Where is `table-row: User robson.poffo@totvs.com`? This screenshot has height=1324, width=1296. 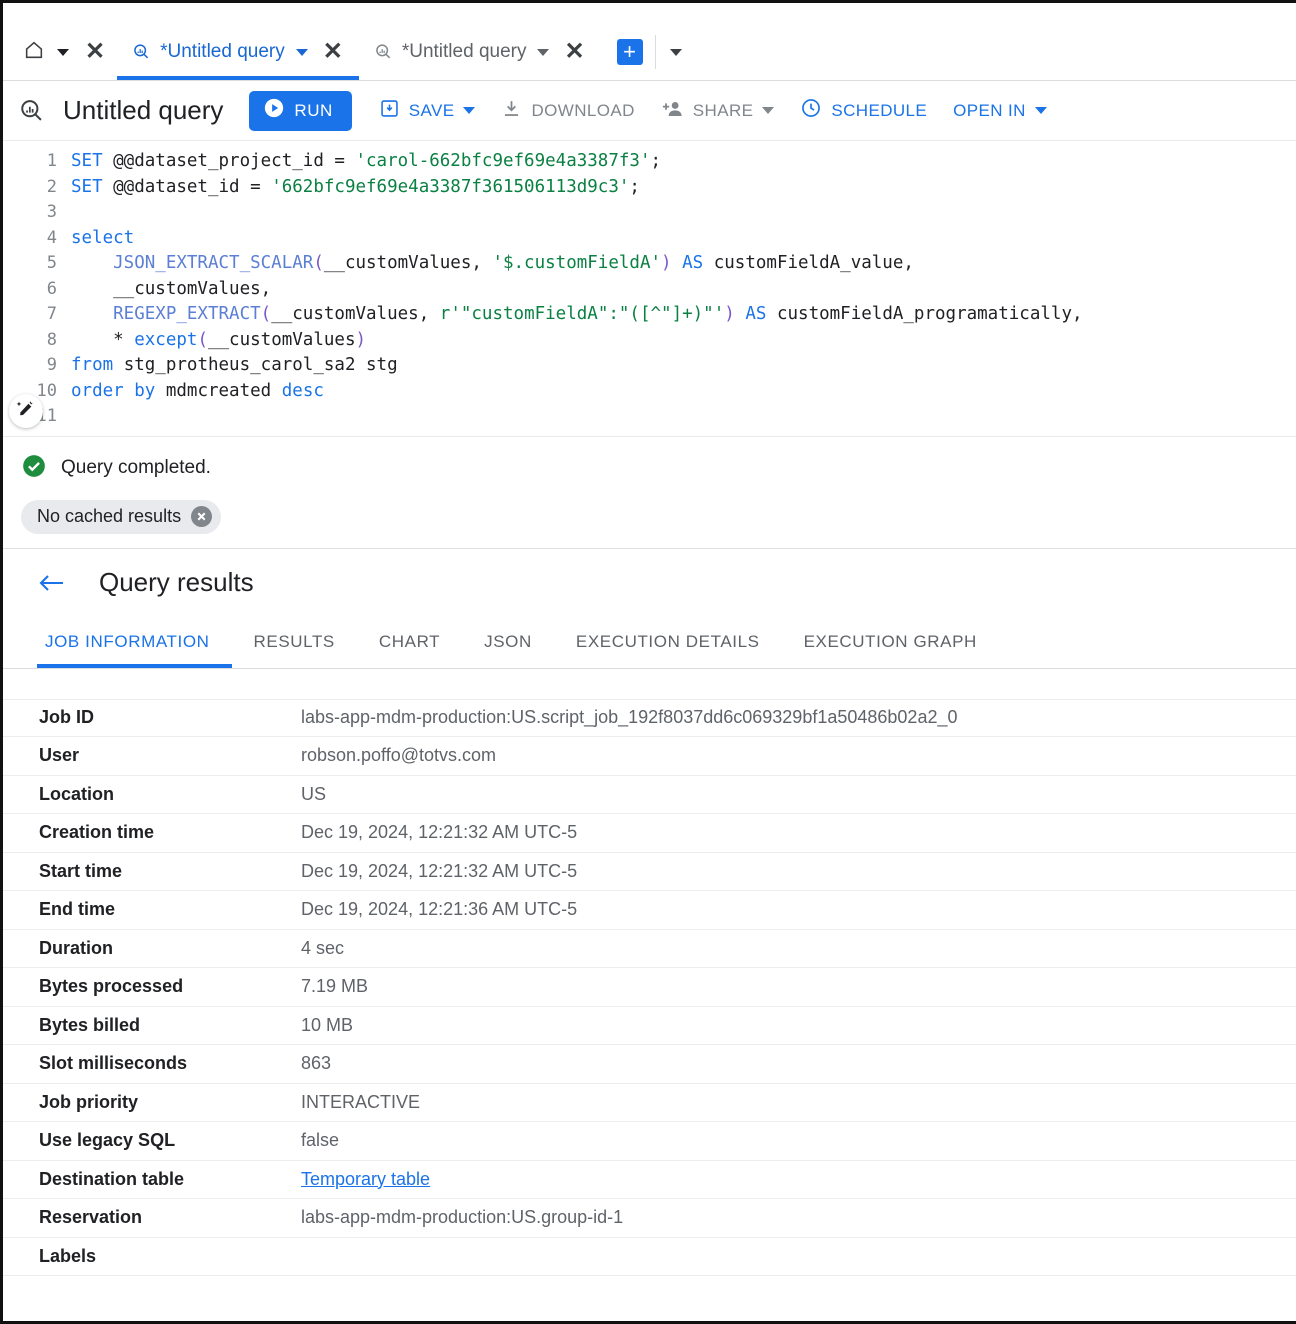
table-row: User robson.poffo@totvs.com is located at coordinates (649, 756).